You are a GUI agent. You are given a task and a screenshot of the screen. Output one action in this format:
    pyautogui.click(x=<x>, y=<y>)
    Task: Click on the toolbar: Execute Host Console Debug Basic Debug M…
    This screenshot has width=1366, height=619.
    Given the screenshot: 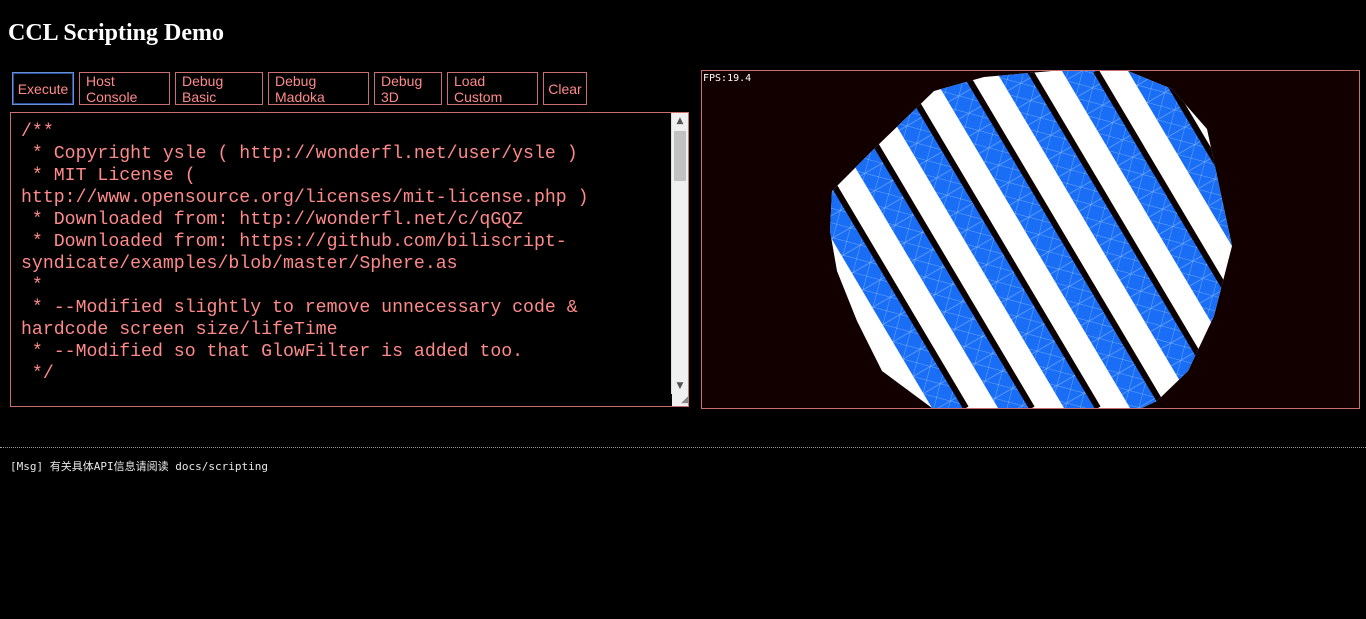 What is the action you would take?
    pyautogui.click(x=299, y=88)
    